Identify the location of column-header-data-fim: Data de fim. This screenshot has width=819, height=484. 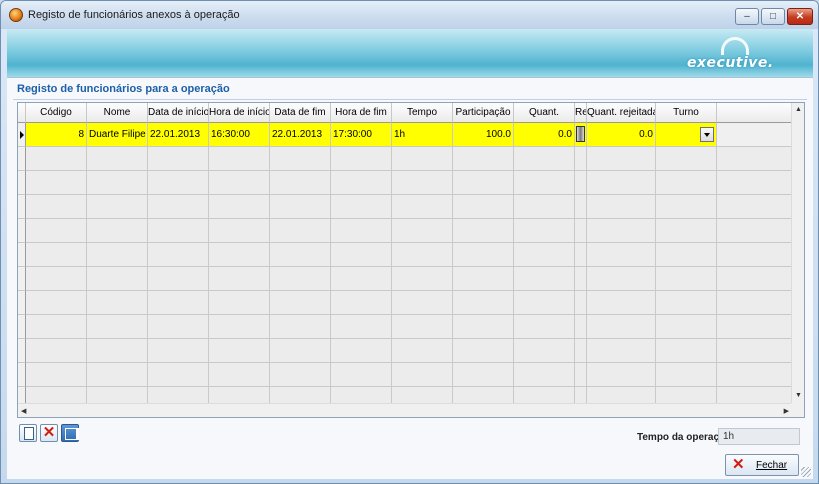
(300, 113).